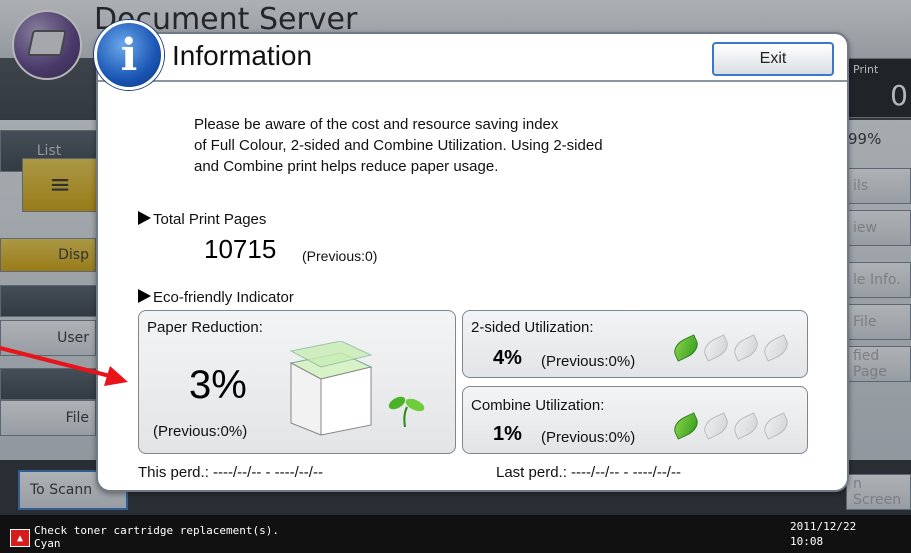  Describe the element at coordinates (242, 55) in the screenshot. I see `dialog-title: Information` at that location.